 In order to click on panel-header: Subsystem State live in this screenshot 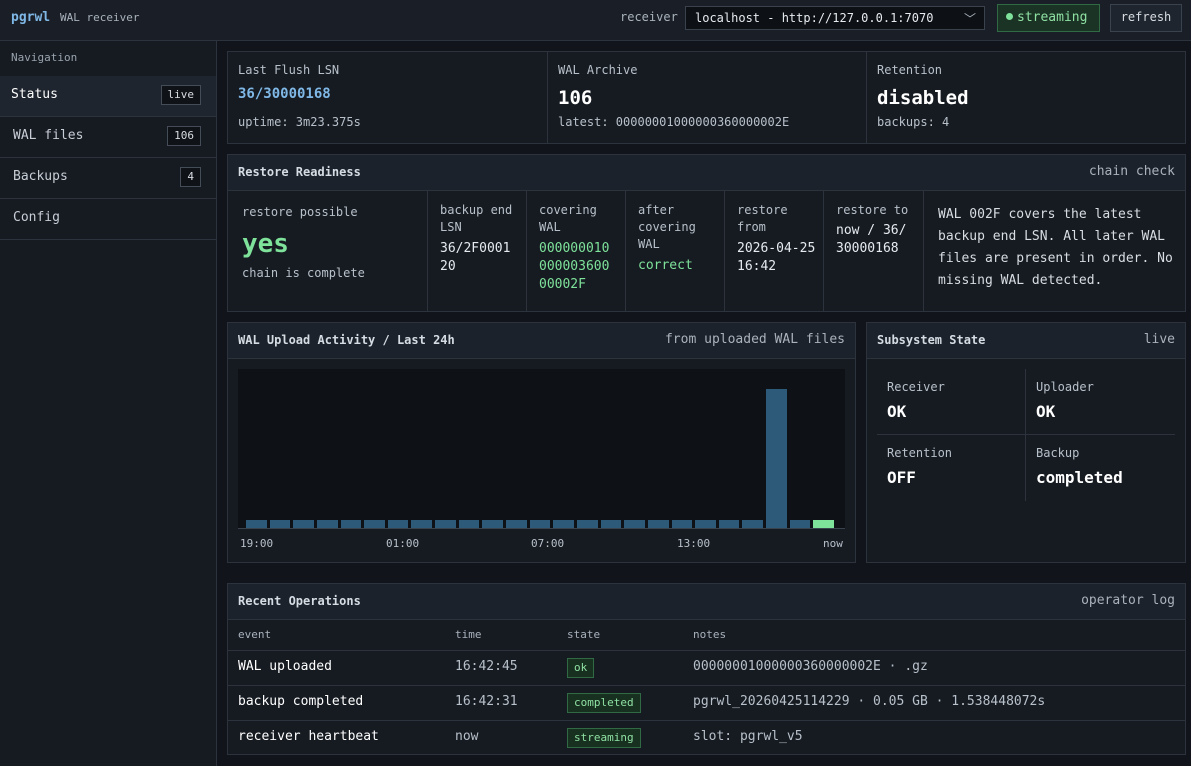, I will do `click(1026, 341)`.